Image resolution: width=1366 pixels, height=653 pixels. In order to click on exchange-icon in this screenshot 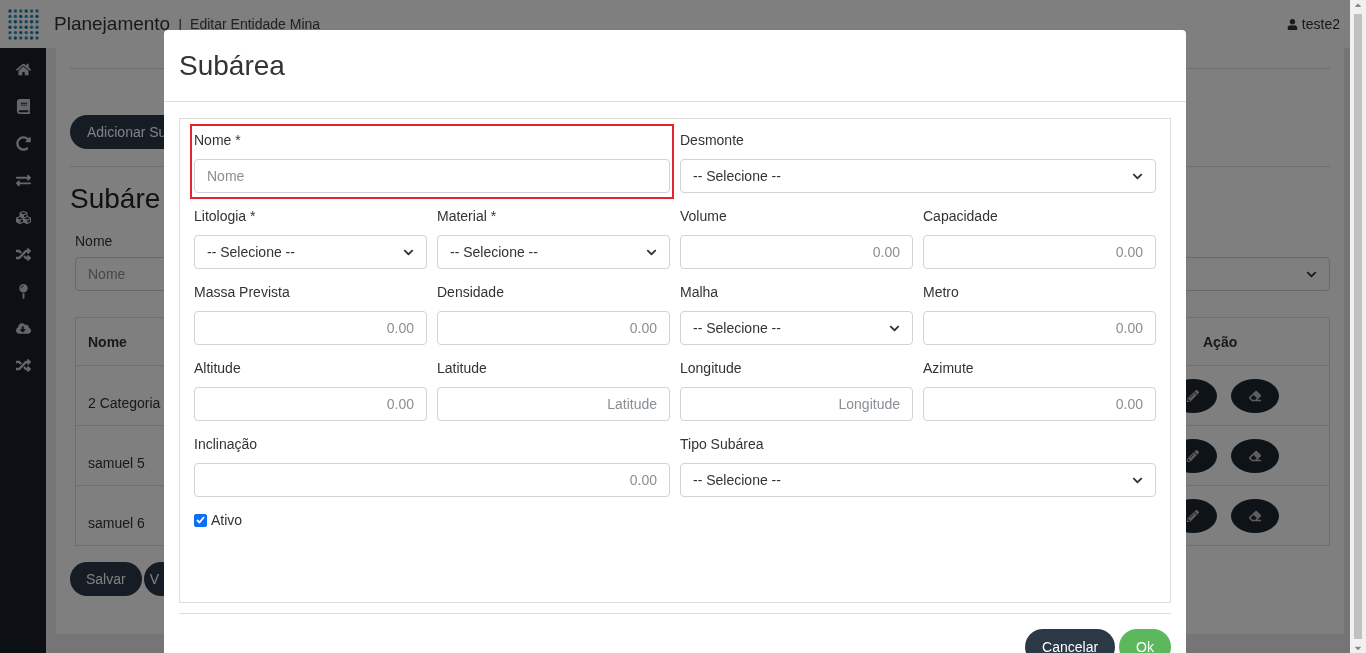, I will do `click(23, 180)`.